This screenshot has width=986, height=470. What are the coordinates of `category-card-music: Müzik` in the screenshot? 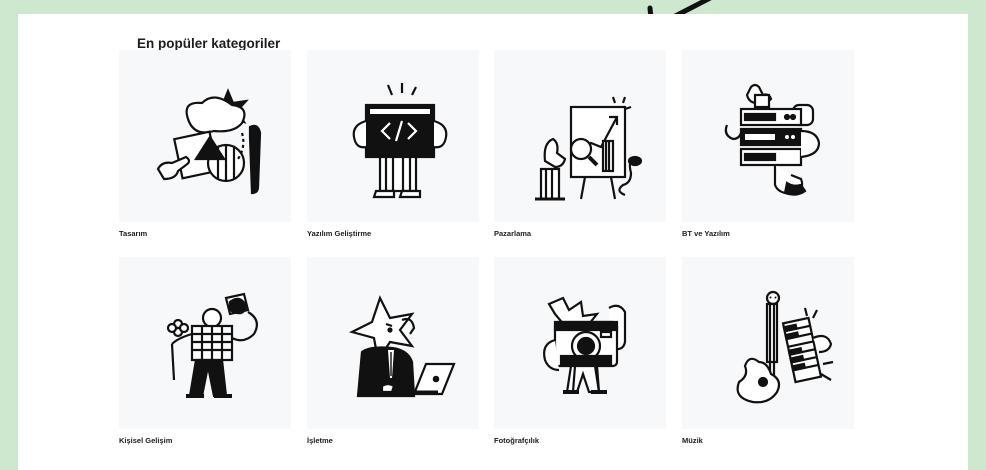 It's located at (768, 351).